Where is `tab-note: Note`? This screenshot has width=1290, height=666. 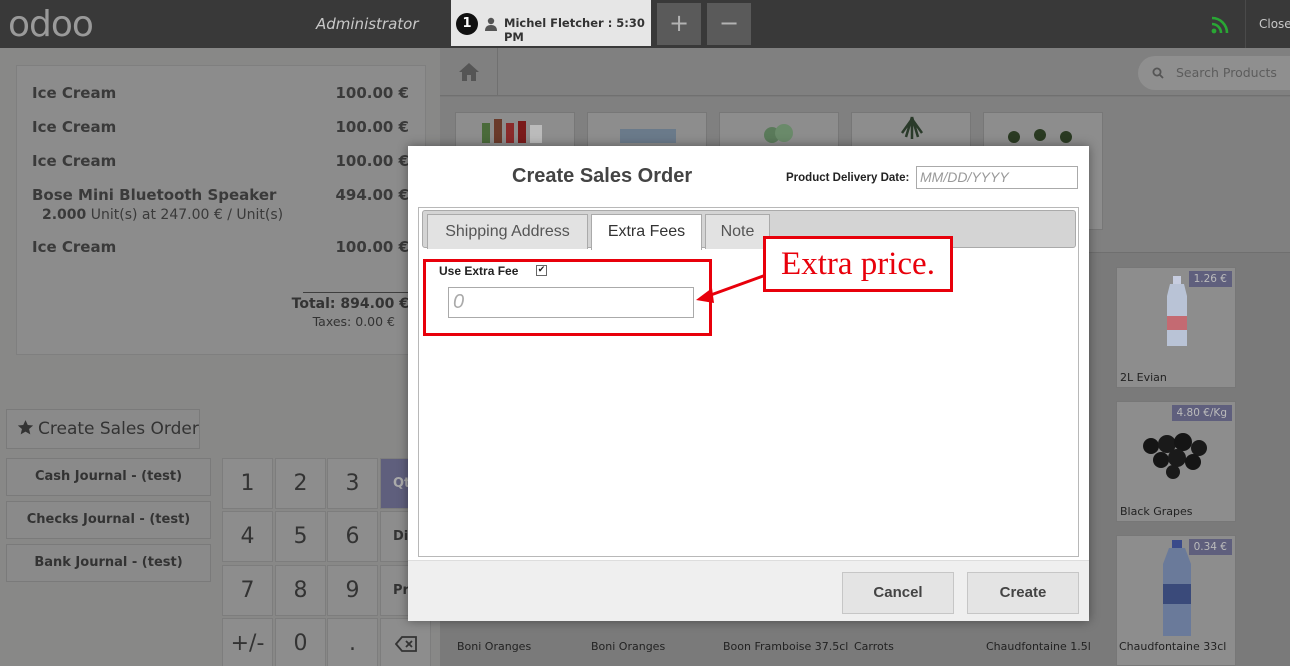
tab-note: Note is located at coordinates (737, 231).